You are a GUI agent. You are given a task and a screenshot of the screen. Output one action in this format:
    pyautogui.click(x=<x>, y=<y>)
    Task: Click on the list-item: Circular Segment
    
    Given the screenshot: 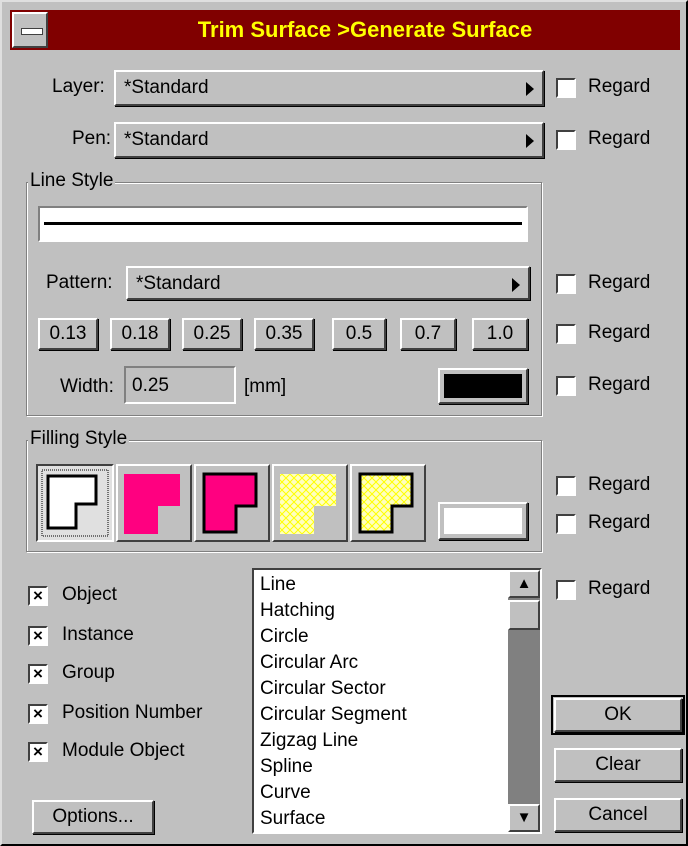 What is the action you would take?
    pyautogui.click(x=333, y=715)
    